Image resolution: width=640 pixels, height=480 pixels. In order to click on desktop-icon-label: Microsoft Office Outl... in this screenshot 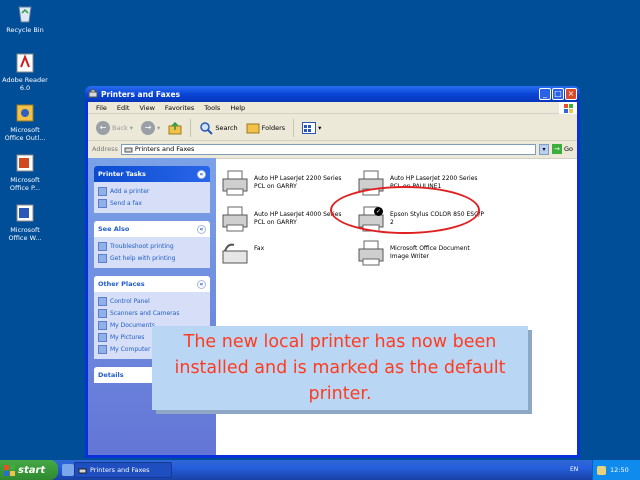, I will do `click(25, 134)`.